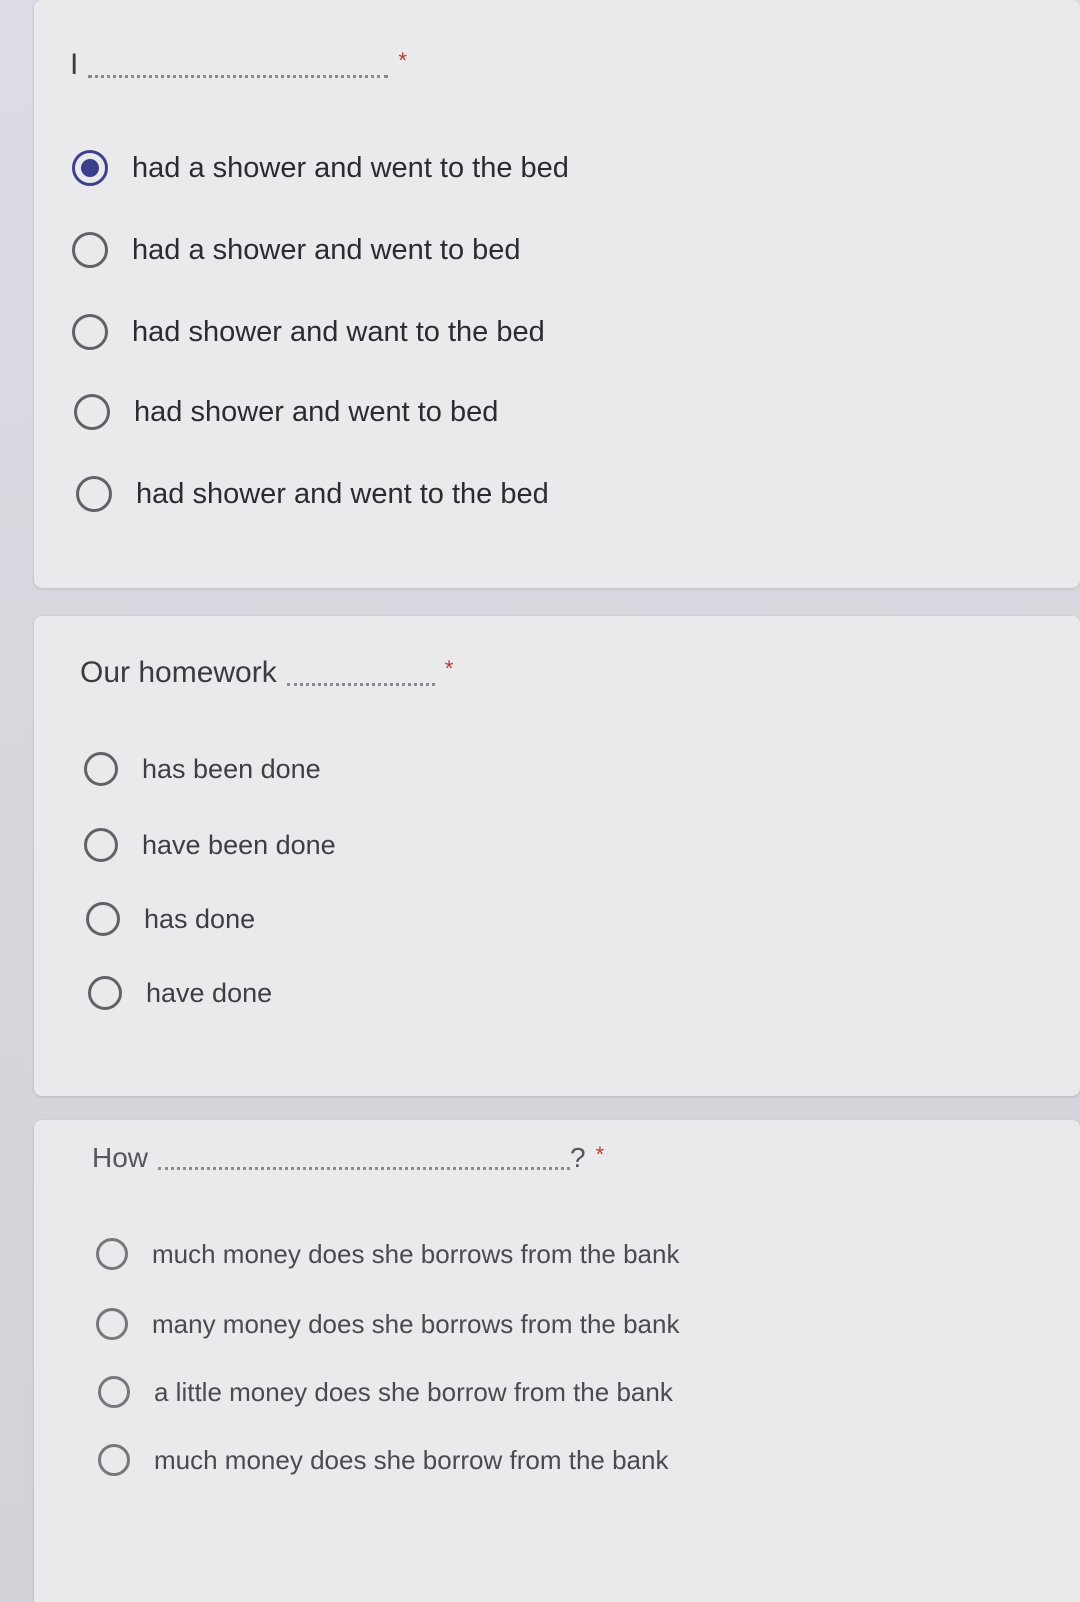  What do you see at coordinates (348, 1158) in the screenshot?
I see `question-title: How ? *` at bounding box center [348, 1158].